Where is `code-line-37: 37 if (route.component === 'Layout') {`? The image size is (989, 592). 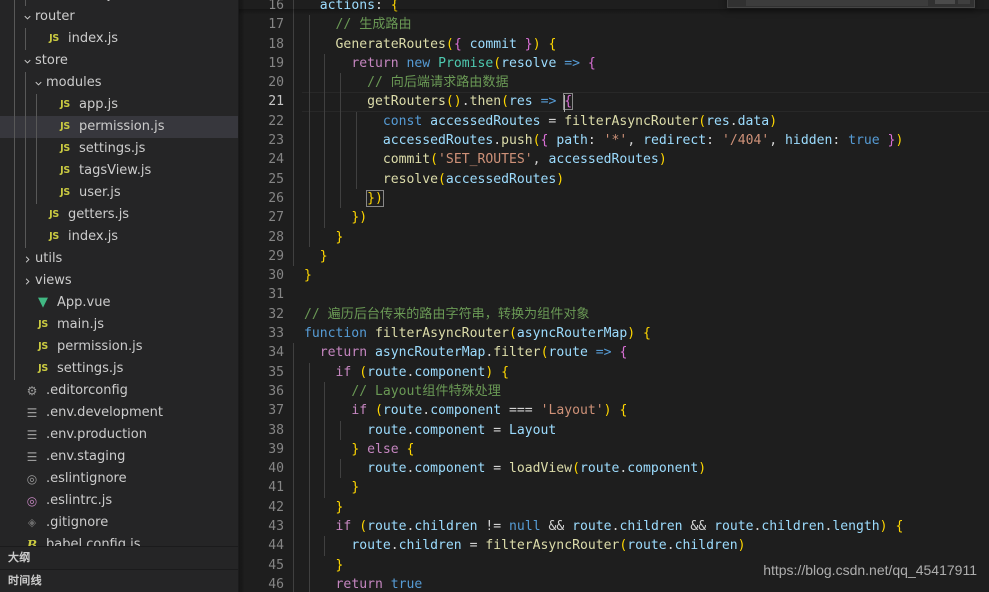
code-line-37: 37 if (route.component === 'Layout') { is located at coordinates (614, 411).